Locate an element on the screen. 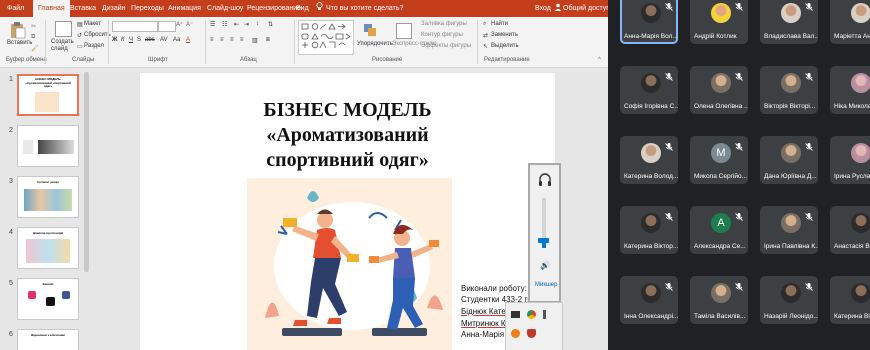 This screenshot has height=350, width=870. shape-outline-button: Контур фигуры is located at coordinates (442, 35).